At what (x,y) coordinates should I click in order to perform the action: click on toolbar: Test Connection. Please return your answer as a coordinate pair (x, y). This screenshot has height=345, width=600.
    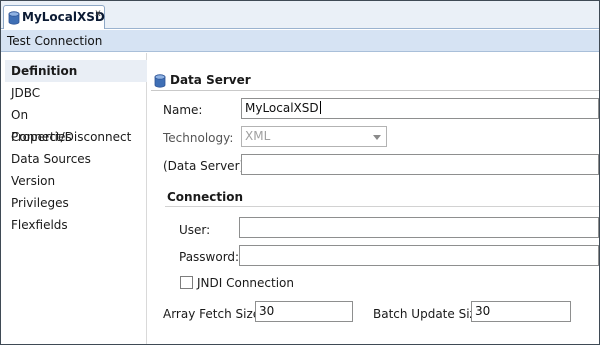
    Looking at the image, I should click on (300, 41).